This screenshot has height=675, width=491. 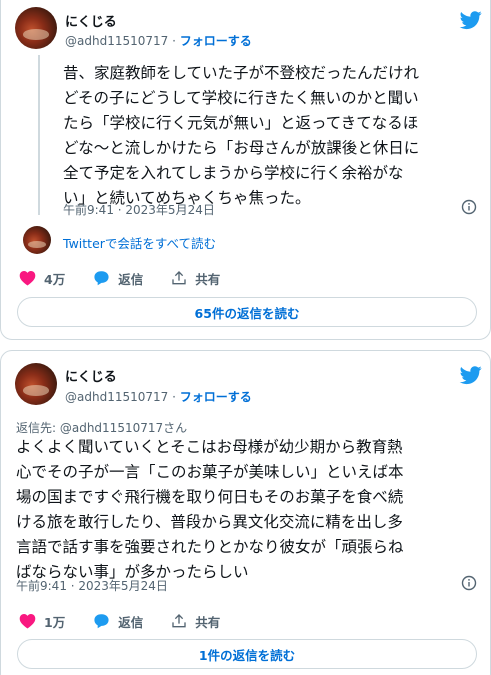 What do you see at coordinates (247, 654) in the screenshot?
I see `read-replies-button: 1件の返信を読む` at bounding box center [247, 654].